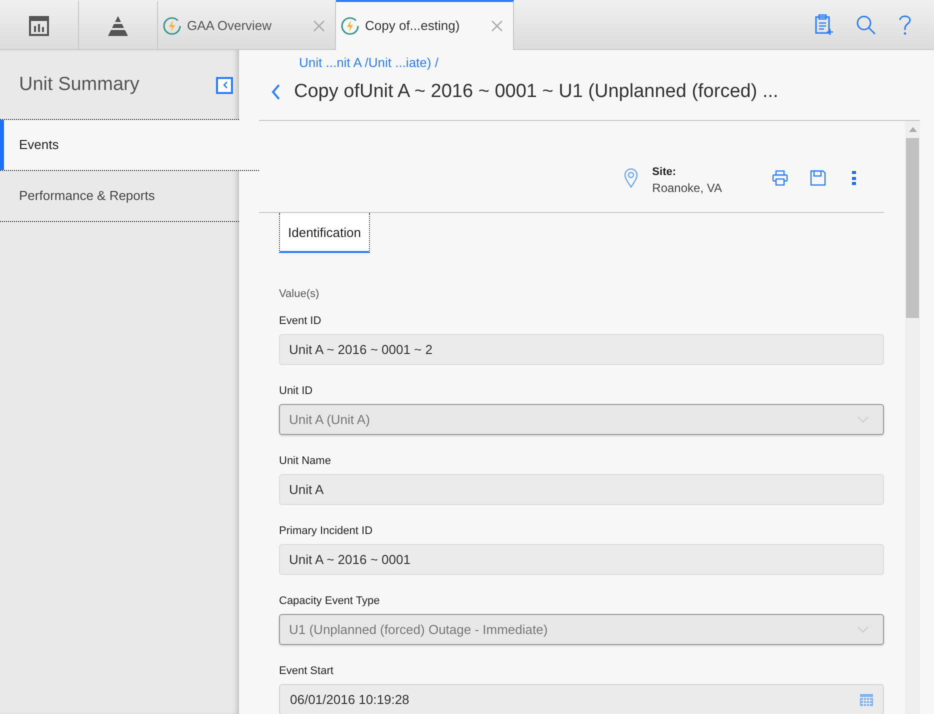 The height and width of the screenshot is (714, 934). I want to click on tab-label: Copy of...esting), so click(412, 26).